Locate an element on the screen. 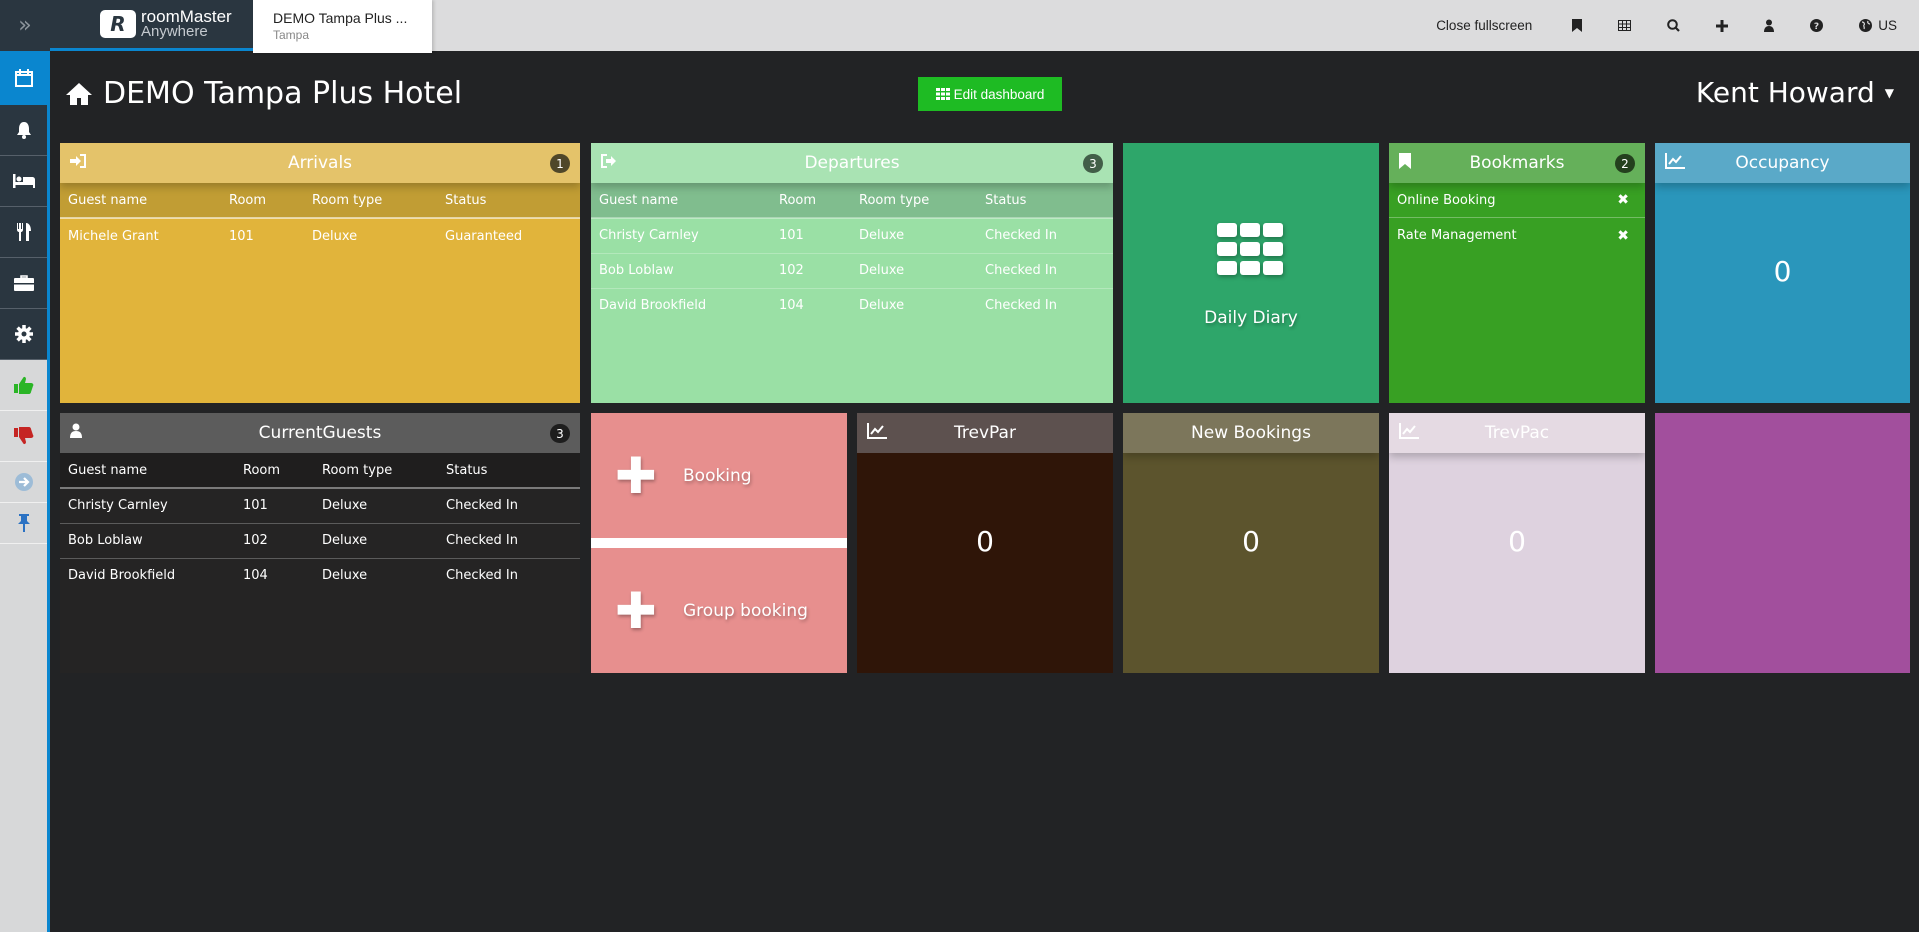 The height and width of the screenshot is (932, 1919). bed-icon is located at coordinates (23, 181).